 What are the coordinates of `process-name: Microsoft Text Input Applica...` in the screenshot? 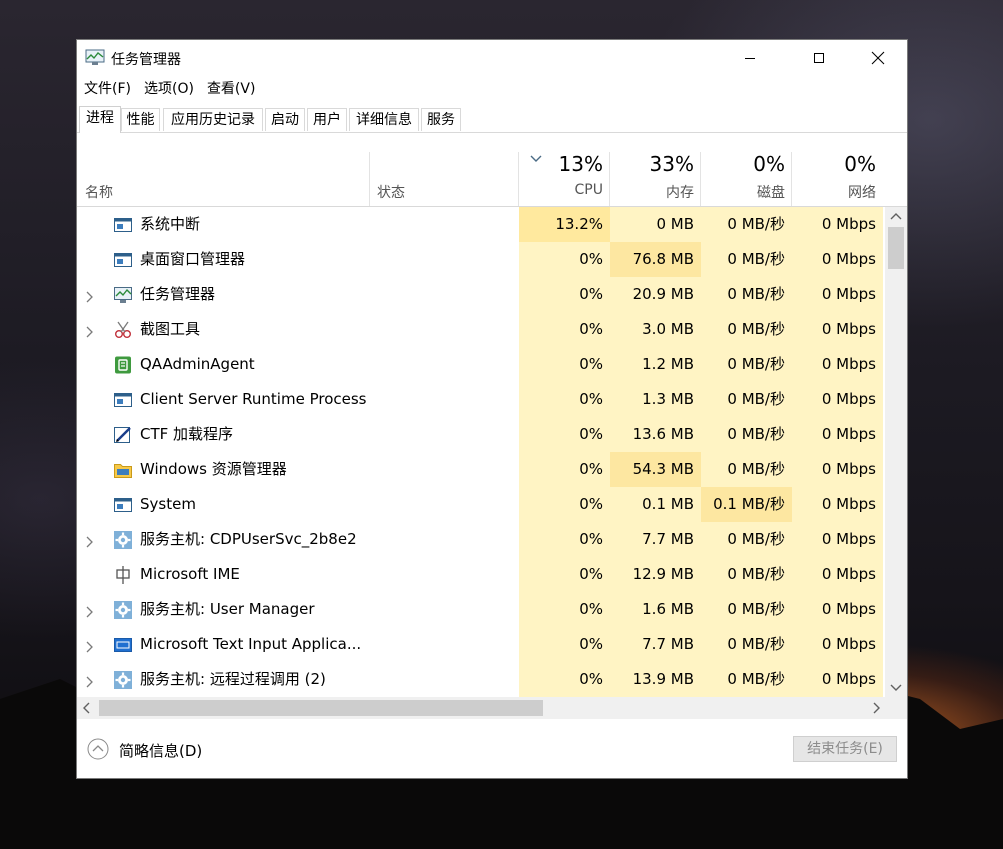 It's located at (251, 644).